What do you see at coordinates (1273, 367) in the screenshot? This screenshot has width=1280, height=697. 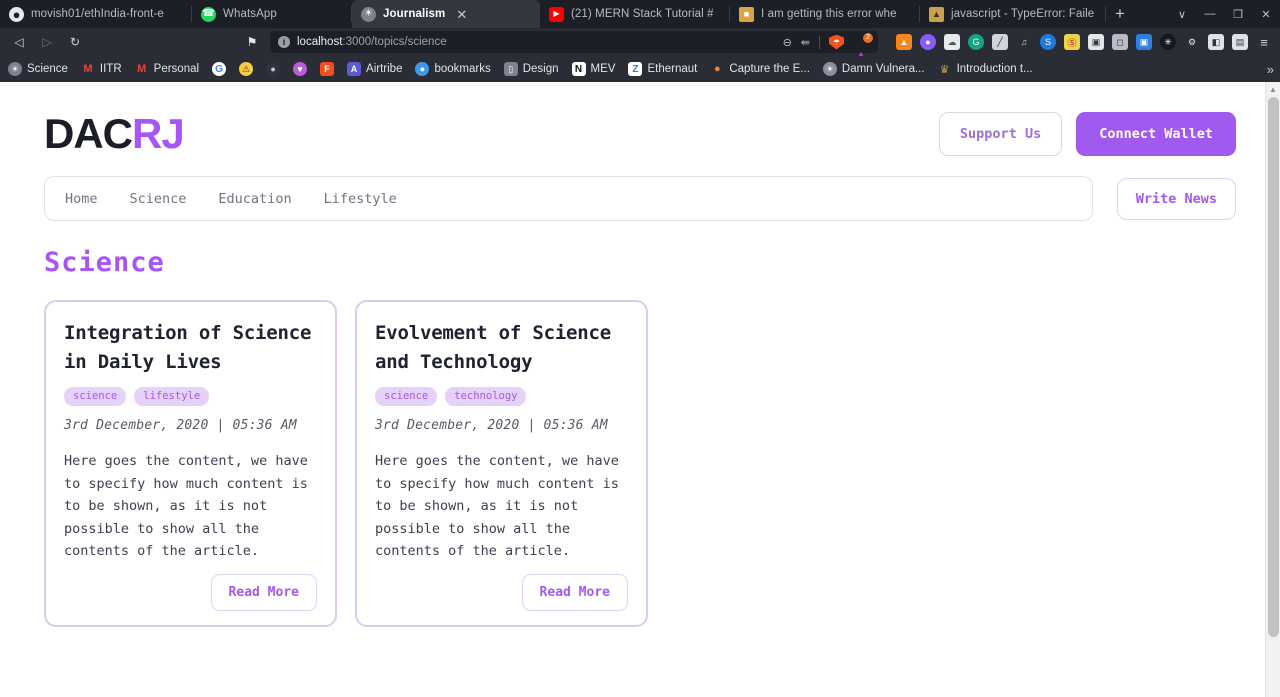 I see `scrollbar-thumb` at bounding box center [1273, 367].